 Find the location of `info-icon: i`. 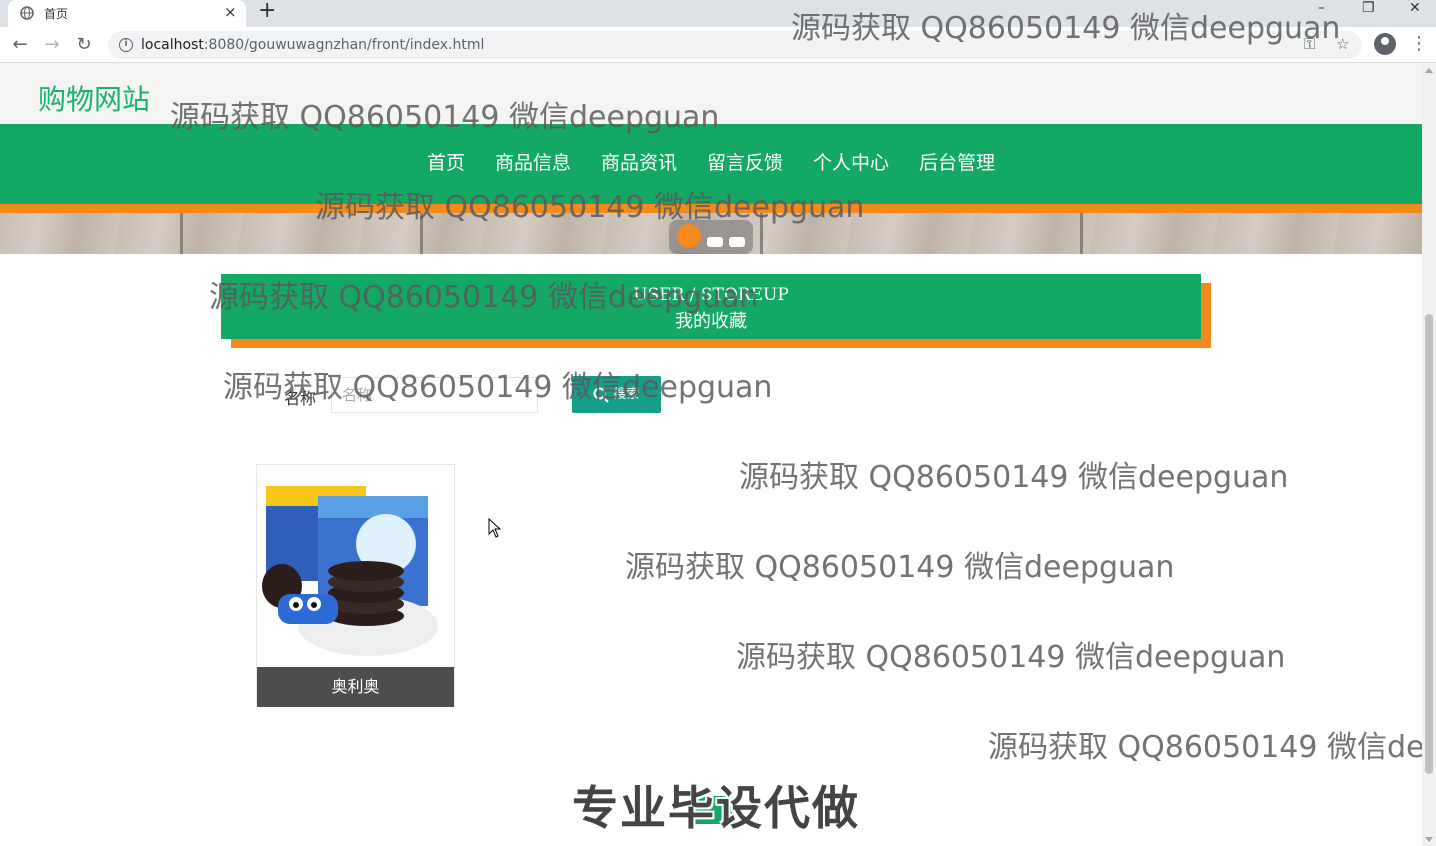

info-icon: i is located at coordinates (126, 45).